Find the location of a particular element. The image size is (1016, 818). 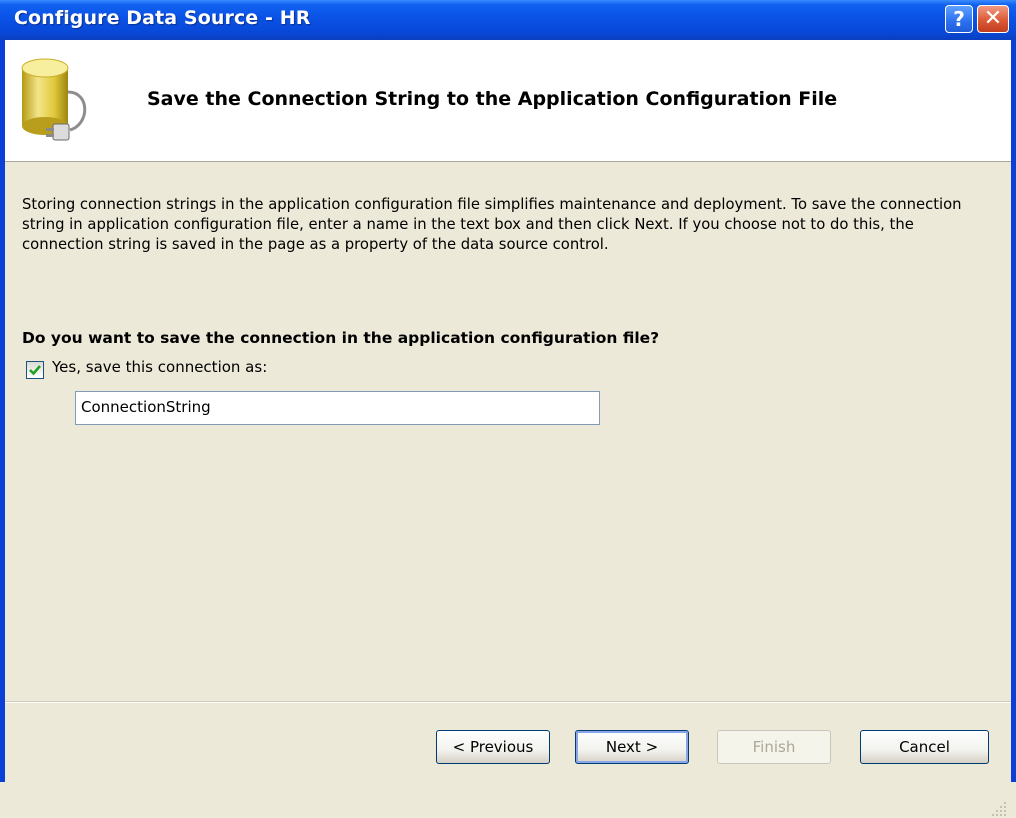

title-bar: Configure Data Source - HR ? ✕ is located at coordinates (508, 20).